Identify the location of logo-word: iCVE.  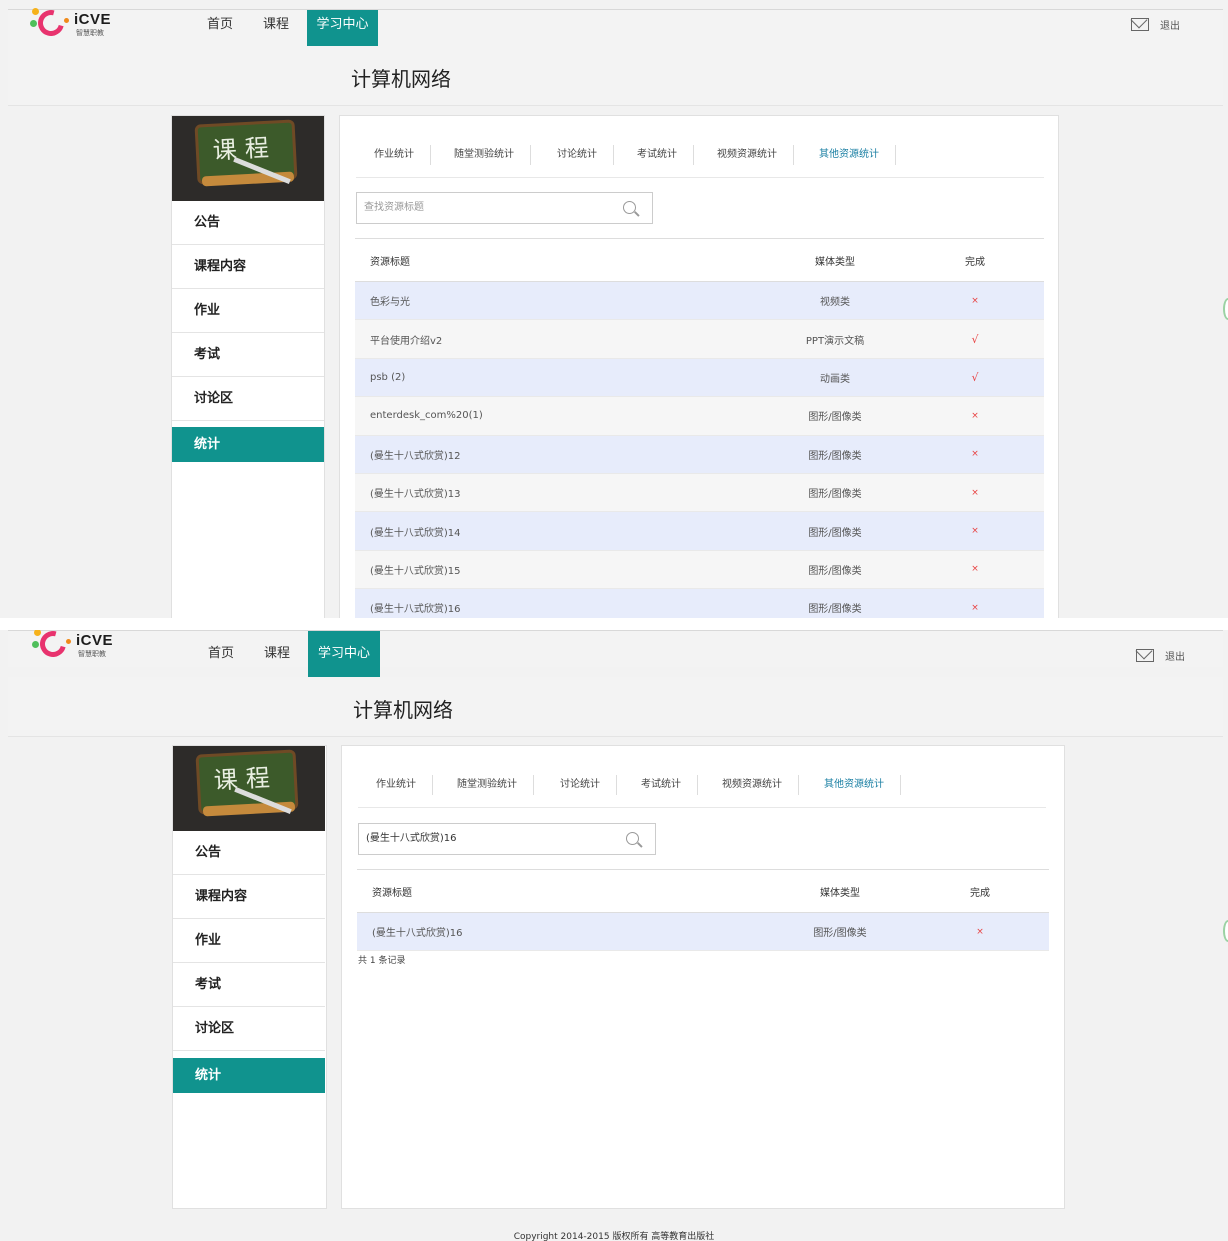
(95, 640).